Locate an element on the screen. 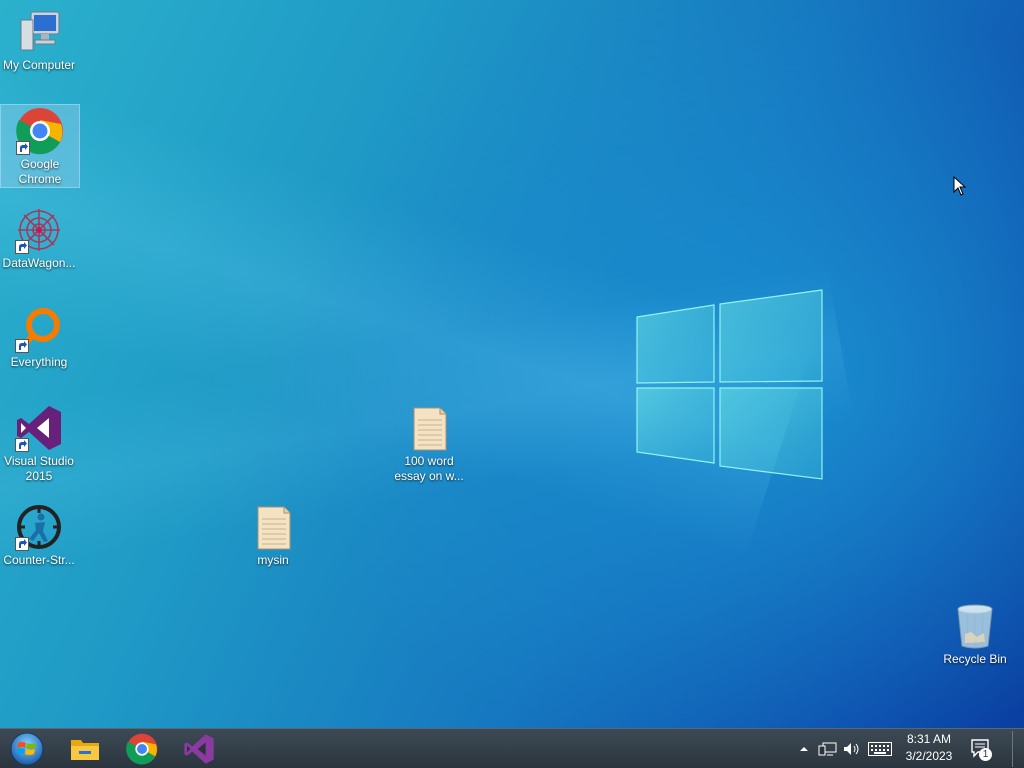 This screenshot has width=1024, height=768. desktop-icon-everything: Everything is located at coordinates (39, 336).